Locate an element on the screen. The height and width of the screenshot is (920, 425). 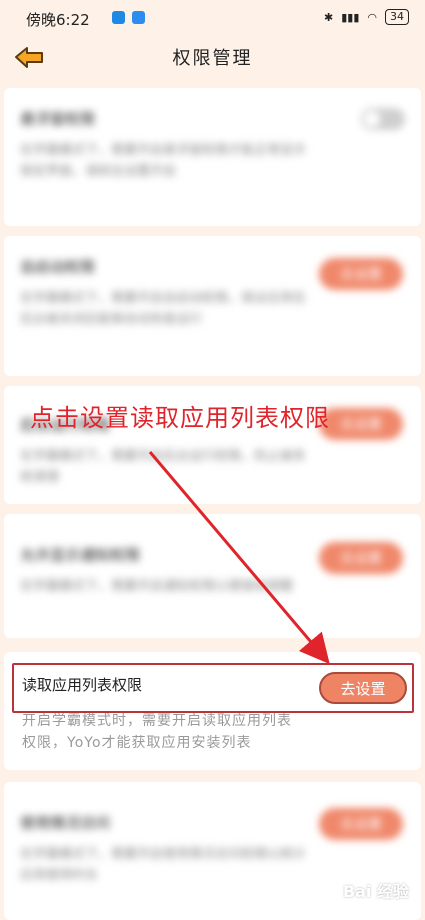
card-title: 悬浮窗权限 is located at coordinates (58, 119).